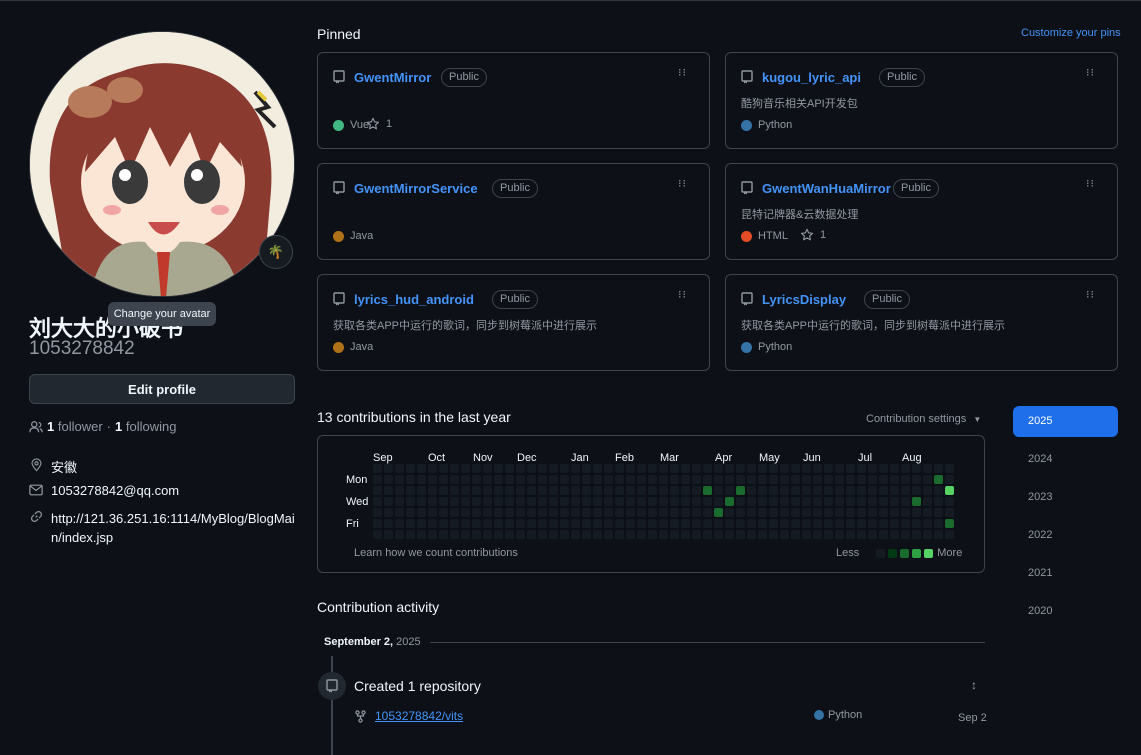 This screenshot has height=755, width=1141. What do you see at coordinates (1065, 611) in the screenshot?
I see `year-link-2020: 2020` at bounding box center [1065, 611].